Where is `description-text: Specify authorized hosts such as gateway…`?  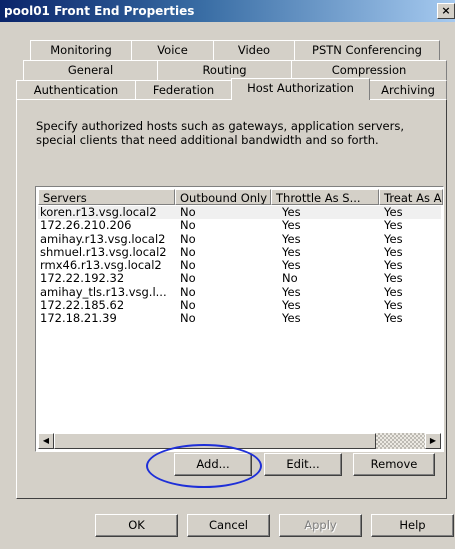
description-text: Specify authorized hosts such as gateway… is located at coordinates (220, 133).